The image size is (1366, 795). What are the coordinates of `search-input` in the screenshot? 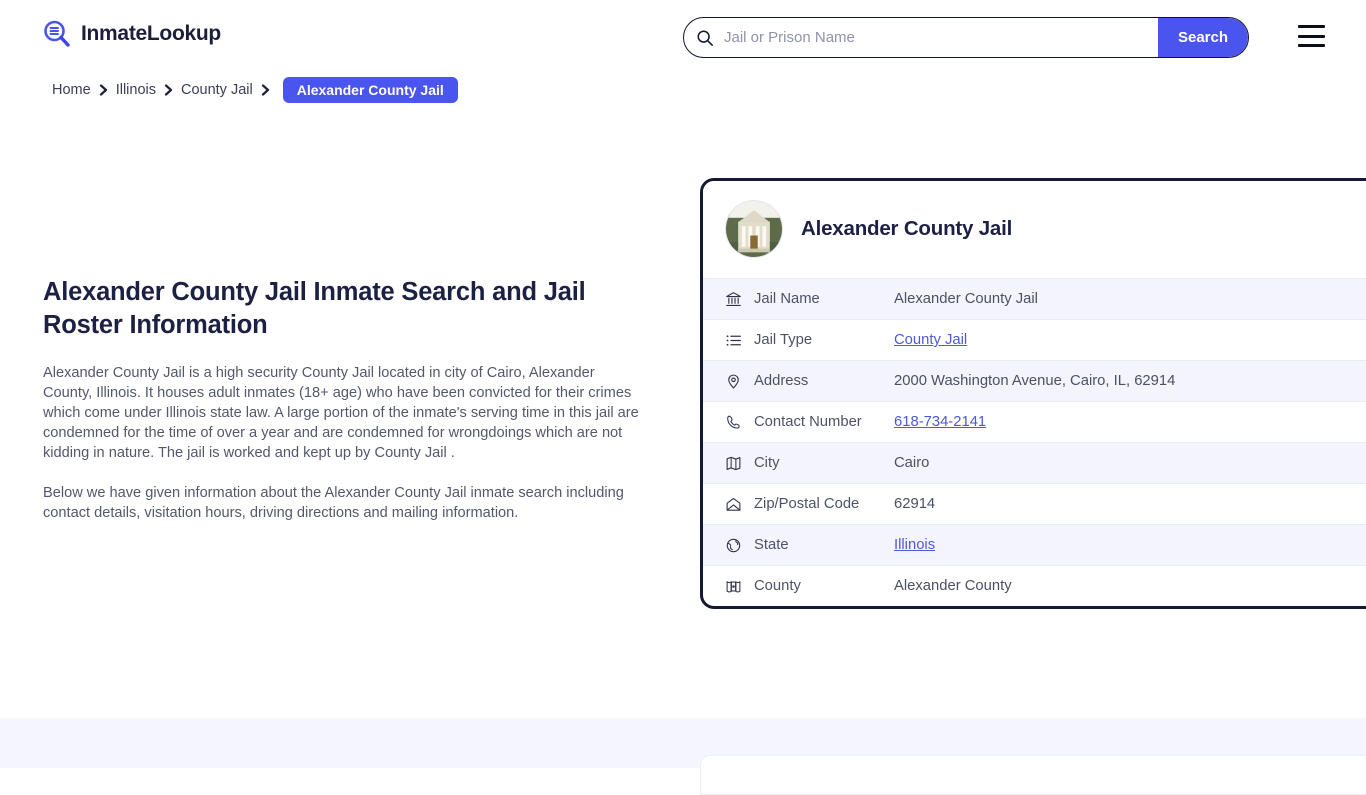 It's located at (936, 37).